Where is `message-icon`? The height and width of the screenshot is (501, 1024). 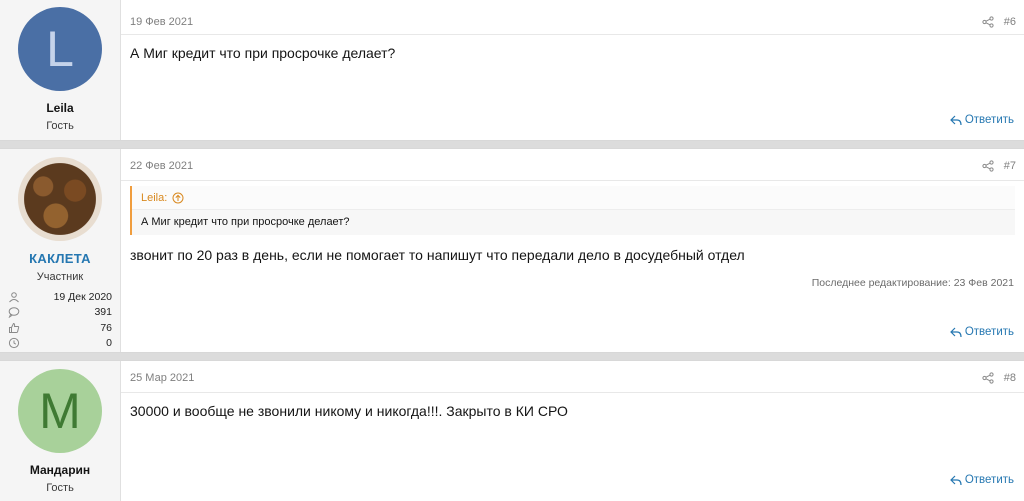 message-icon is located at coordinates (14, 313).